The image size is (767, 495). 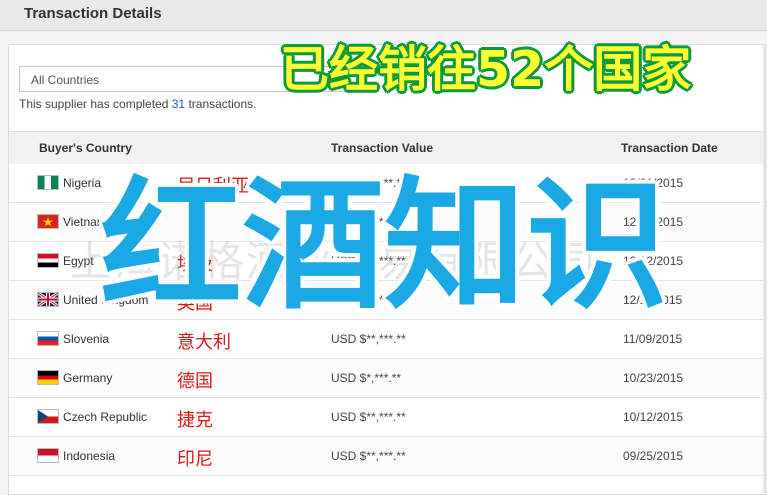 I want to click on country-cn-label: 德国, so click(x=195, y=381).